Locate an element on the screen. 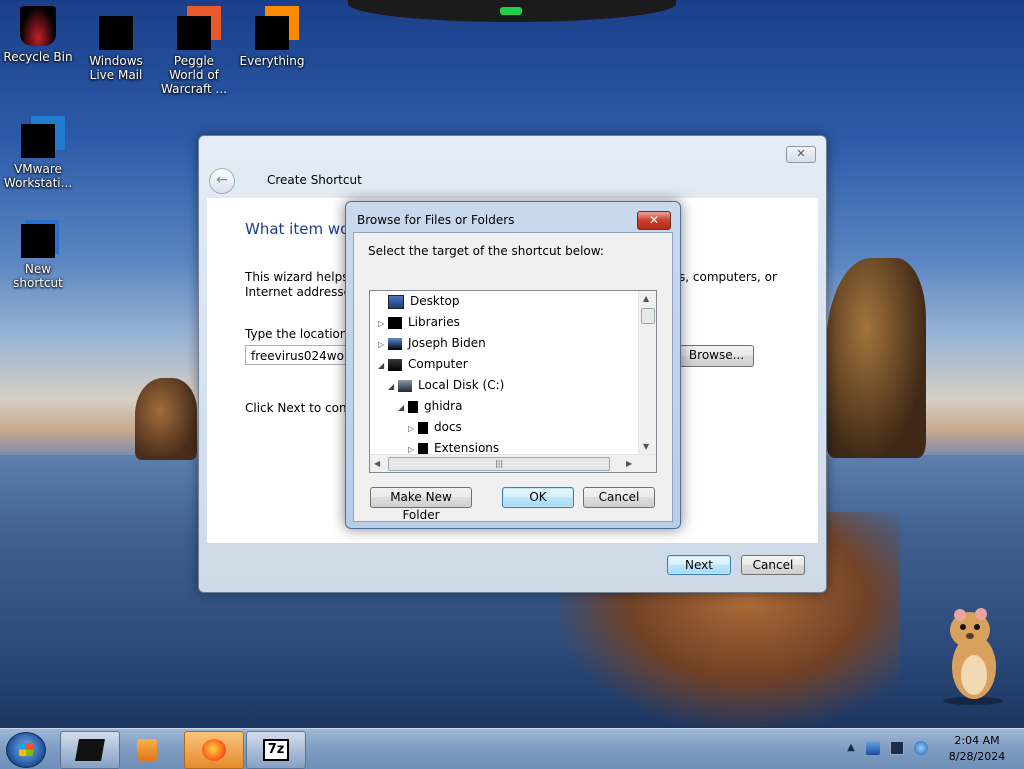 This screenshot has width=1024, height=769. internet-explorer-icon is located at coordinates (921, 748).